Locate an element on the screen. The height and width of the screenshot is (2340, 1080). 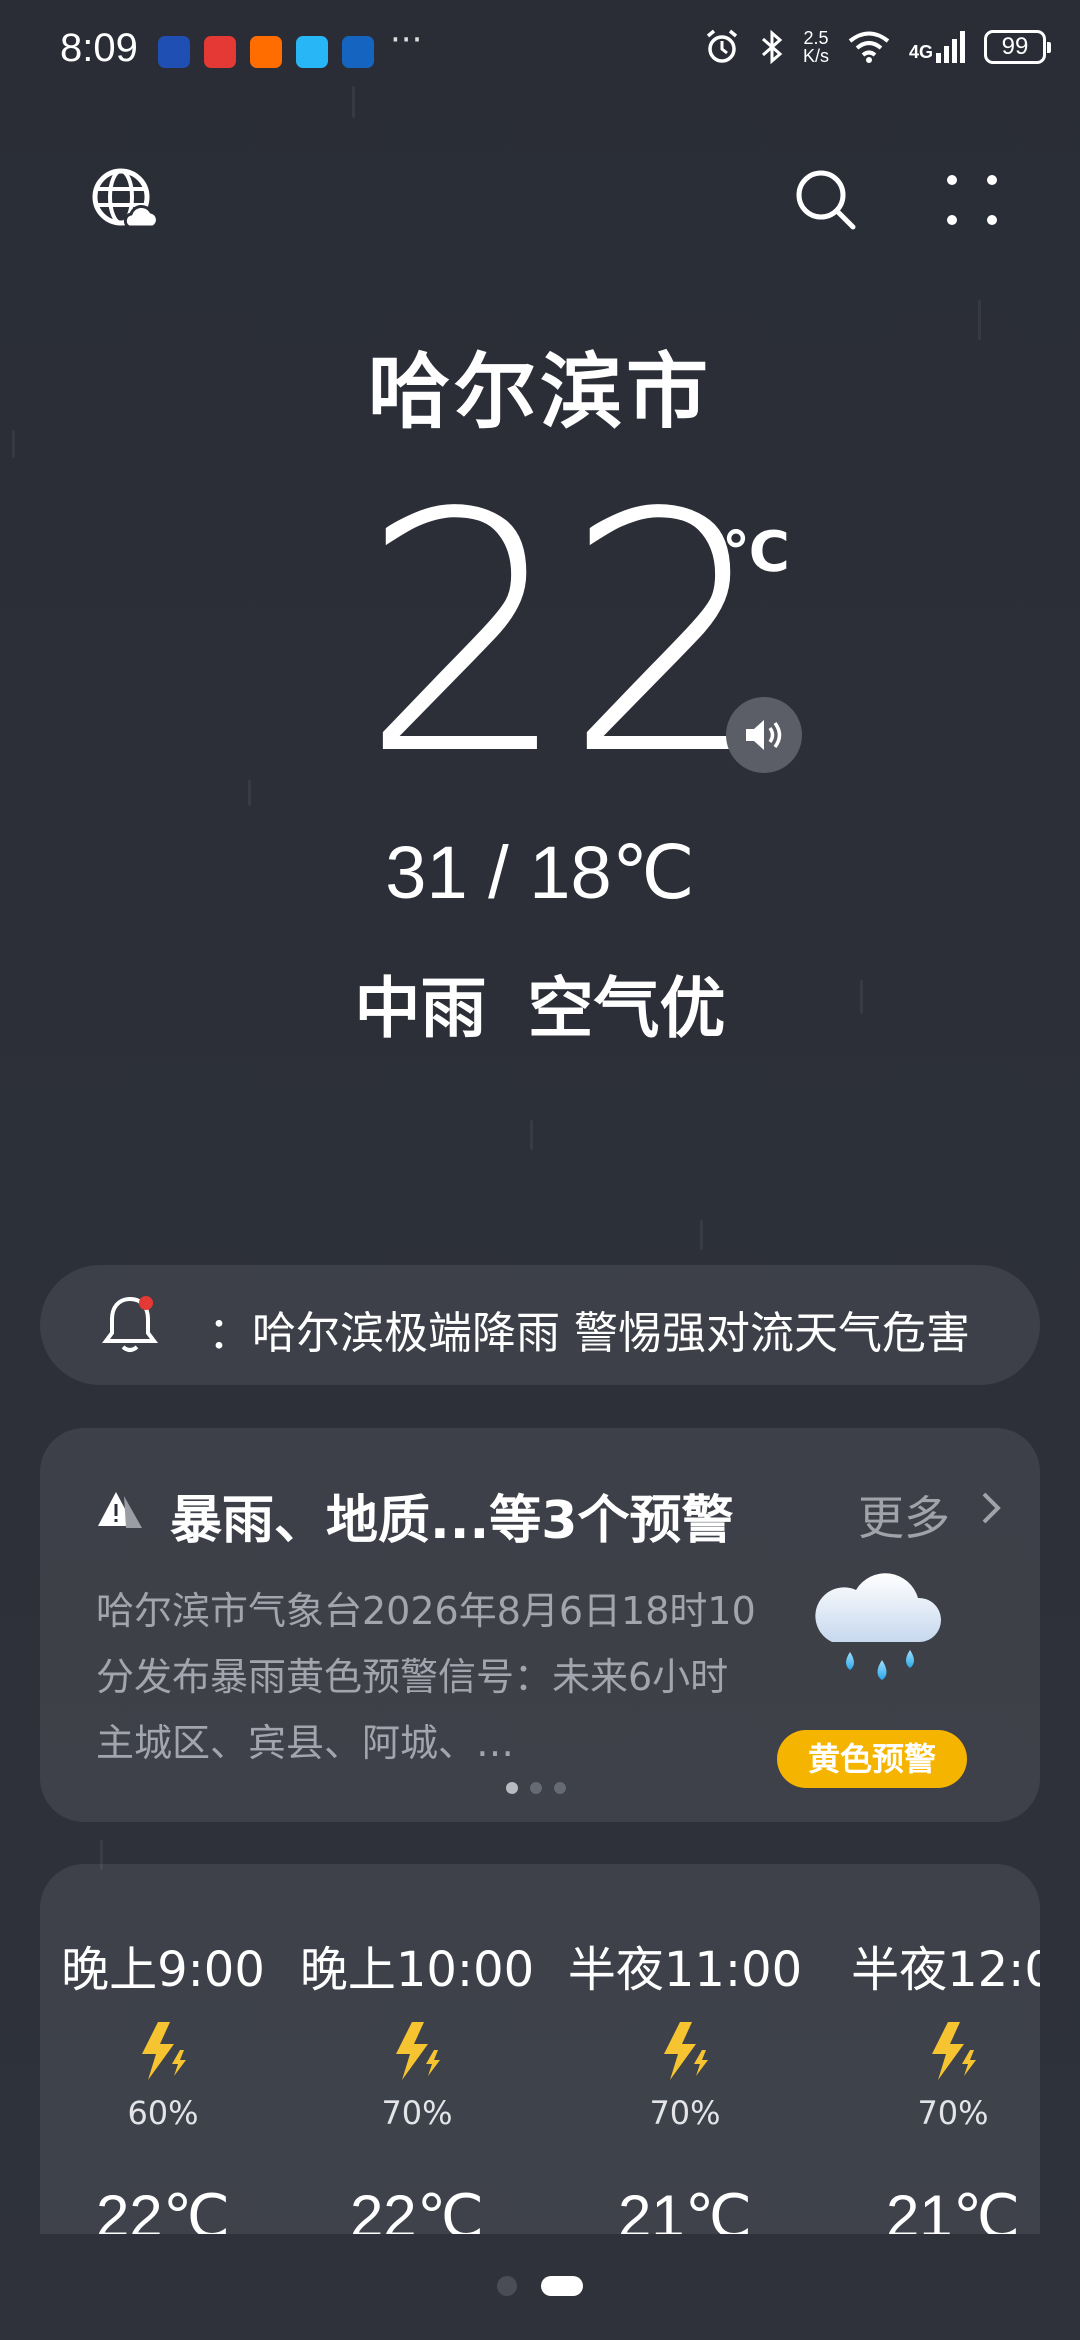
warning-title: 暴雨、地质...等3个预警 is located at coordinates (452, 1521).